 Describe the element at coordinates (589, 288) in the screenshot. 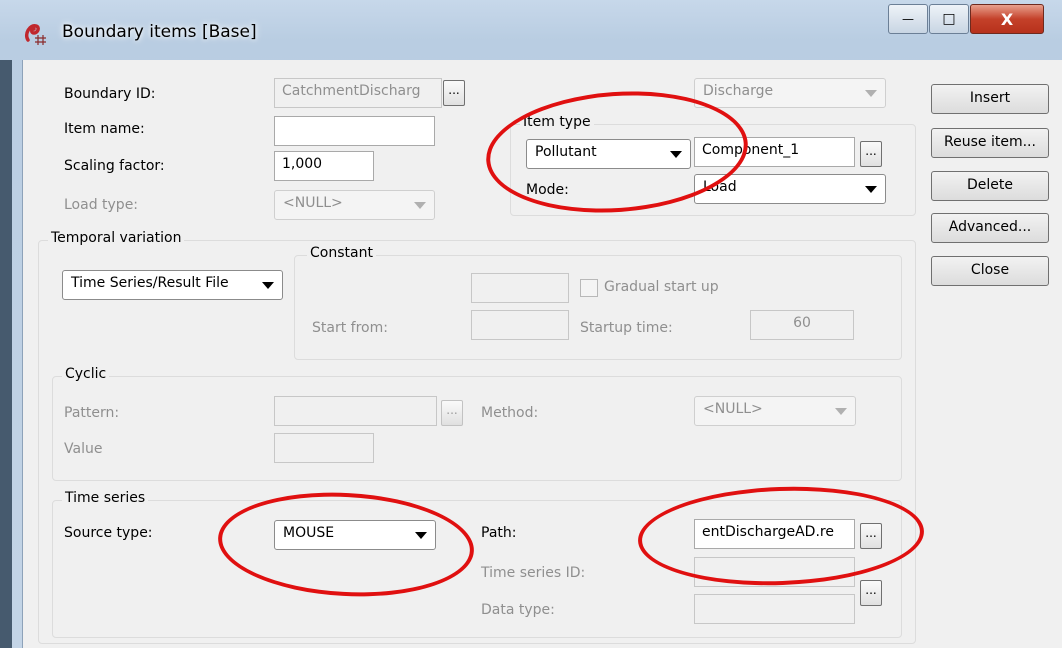

I see `gradual-start-checkbox` at that location.